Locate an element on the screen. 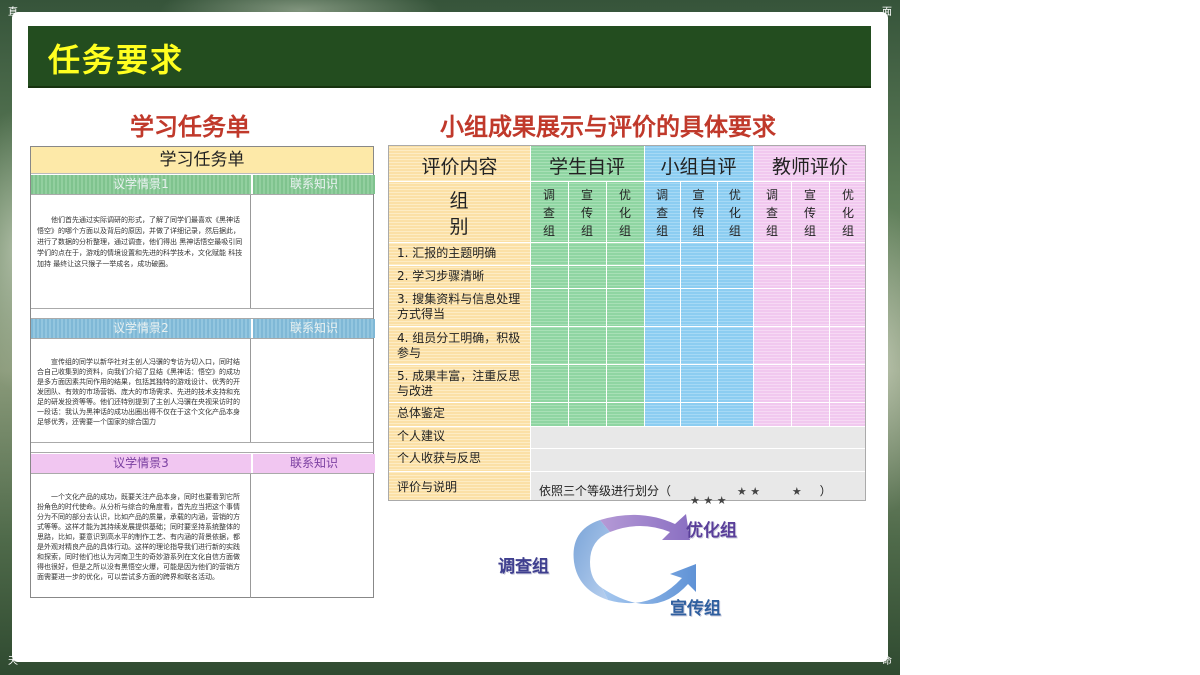  slide-title: 任务要求 is located at coordinates (116, 60).